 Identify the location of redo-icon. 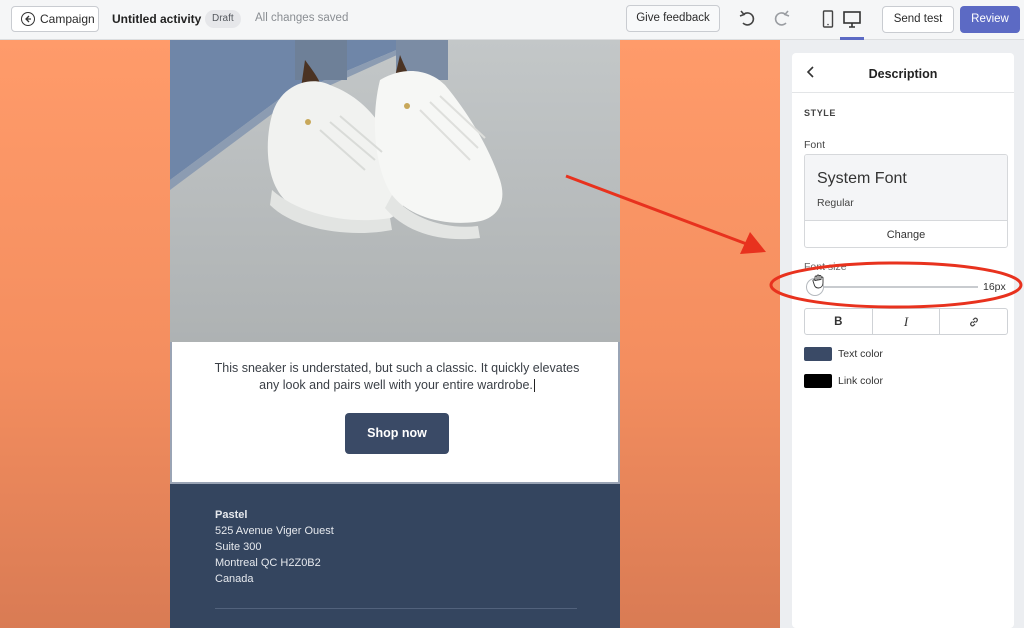
(781, 19).